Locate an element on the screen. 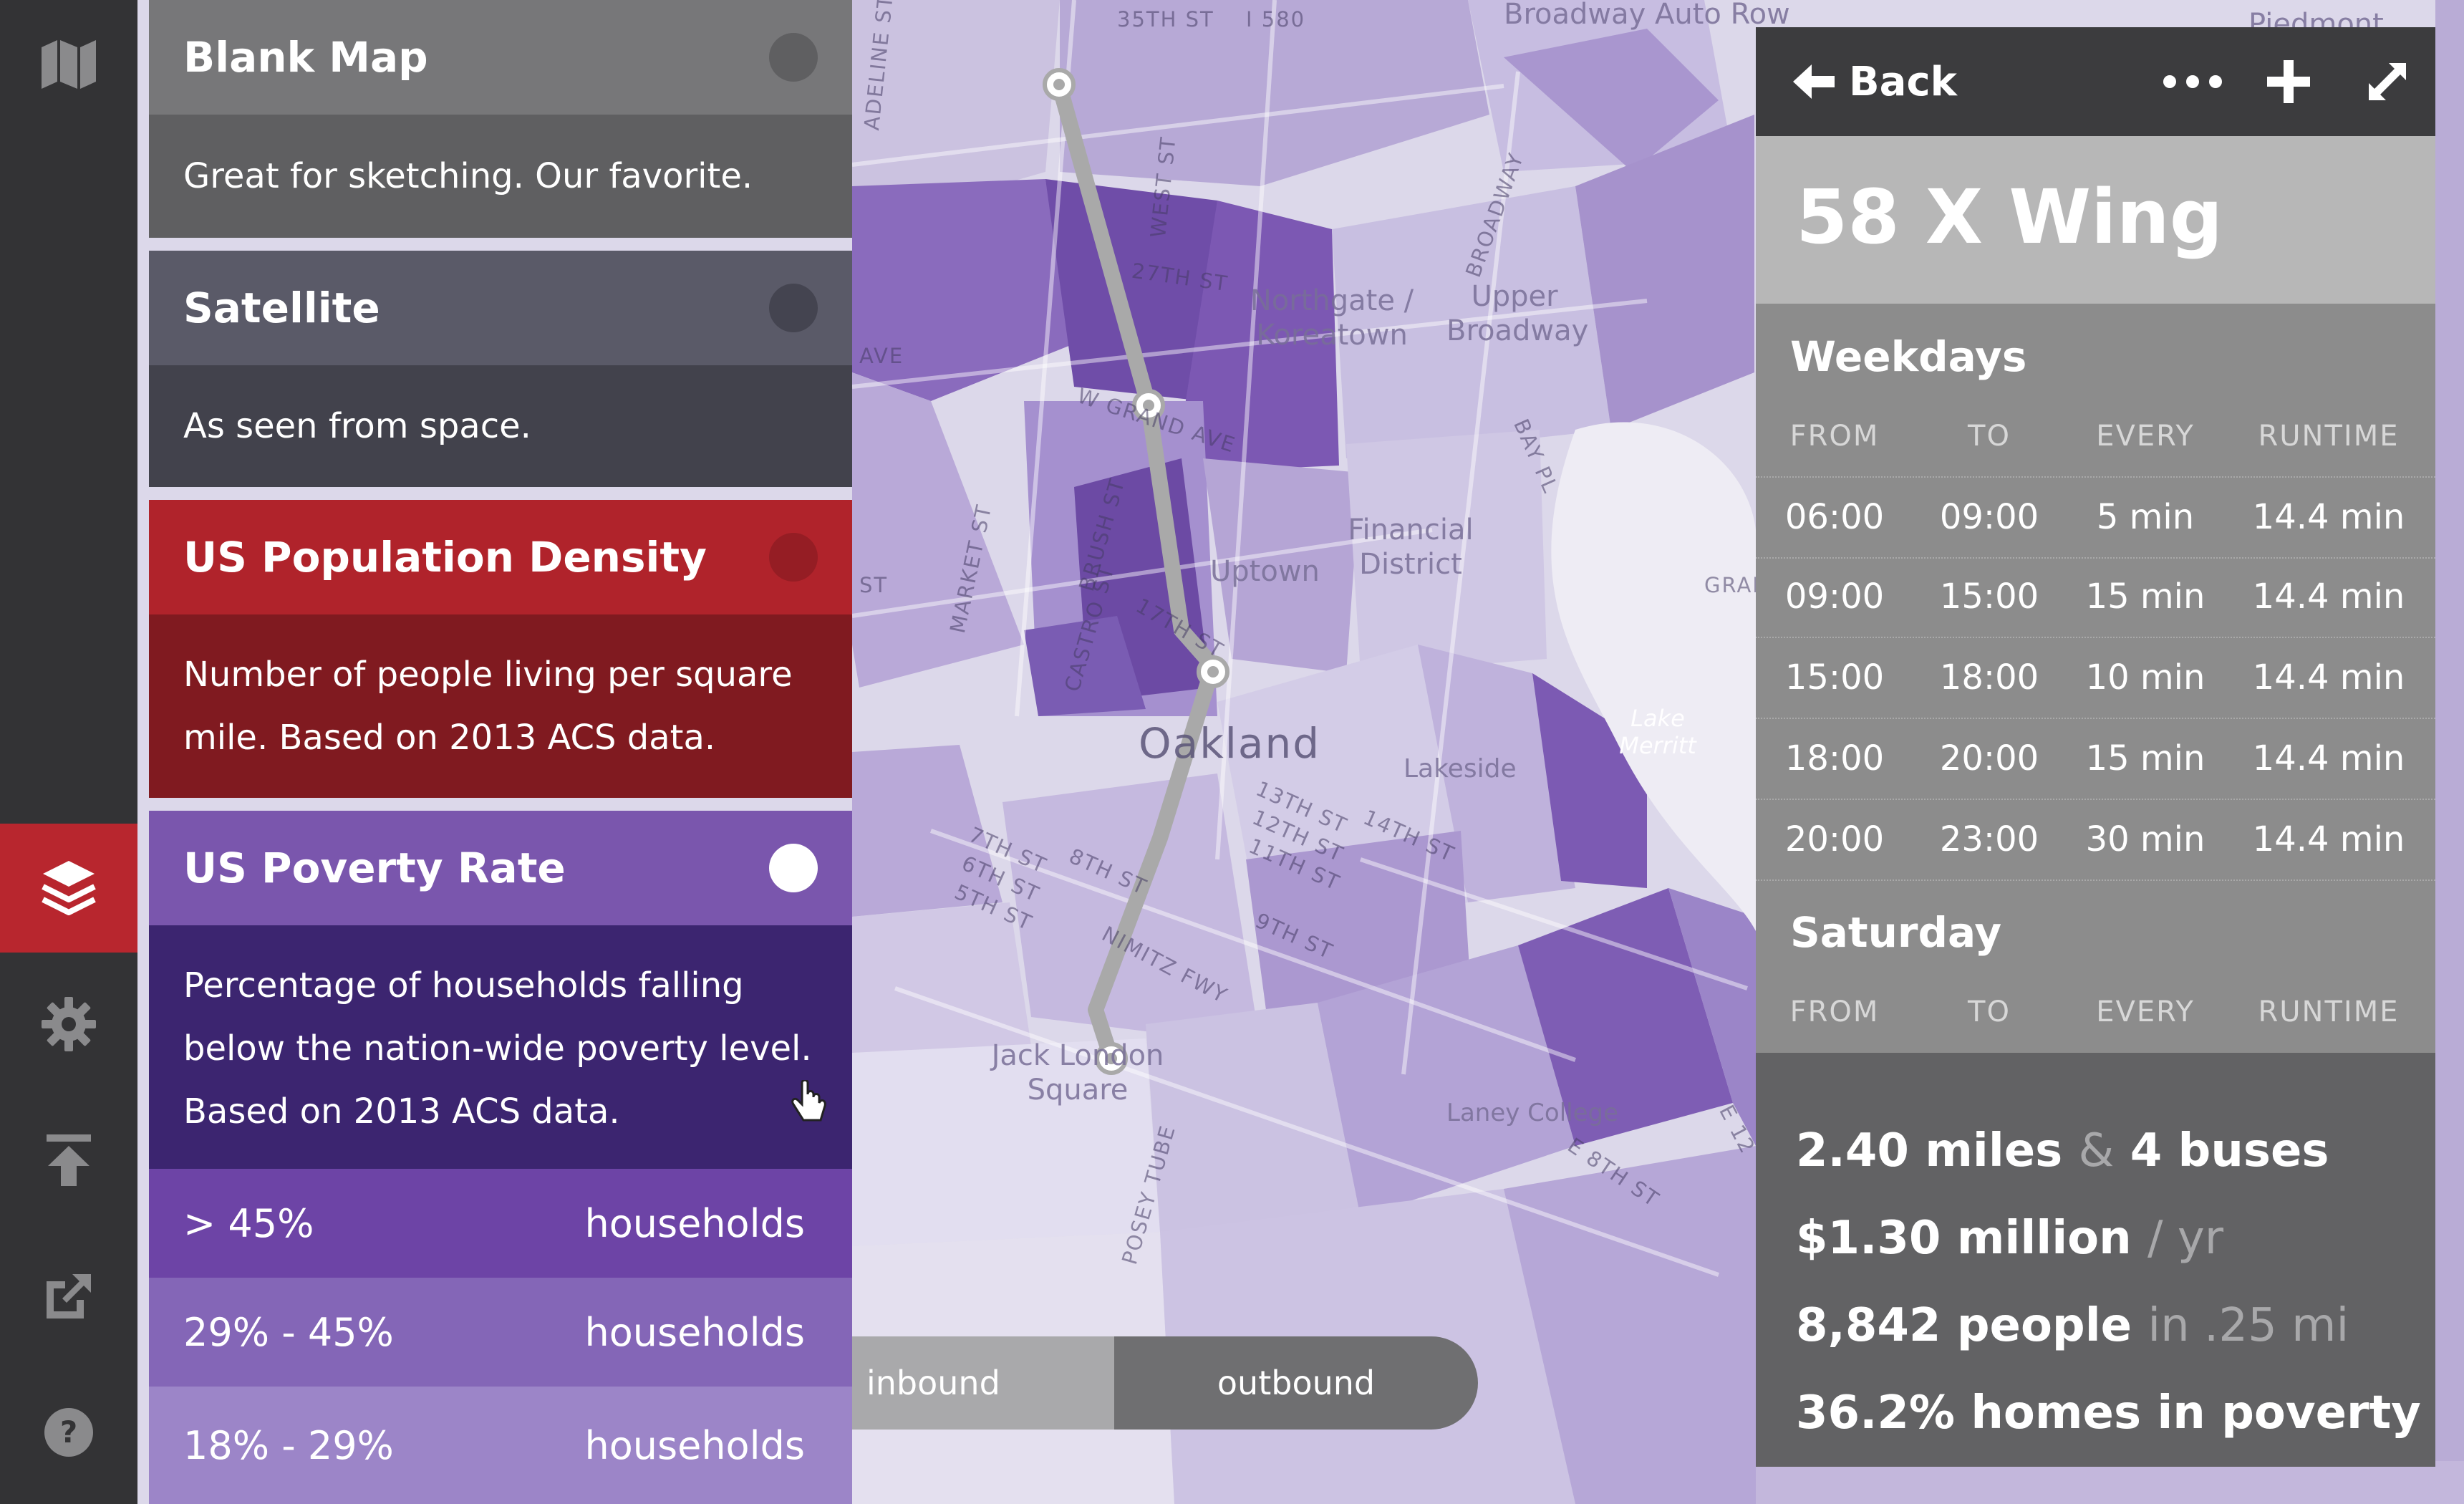  stat-miles: 2.40 miles is located at coordinates (1929, 1150).